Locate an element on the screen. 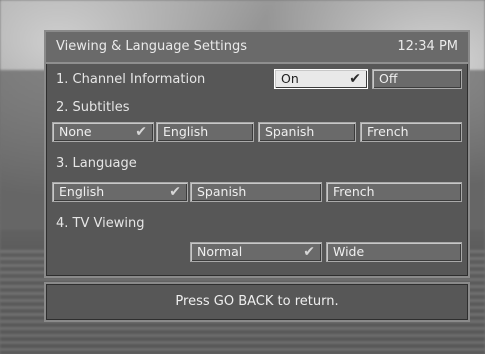 Image resolution: width=485 pixels, height=354 pixels. subtitles-none-option: None ✔ is located at coordinates (103, 132).